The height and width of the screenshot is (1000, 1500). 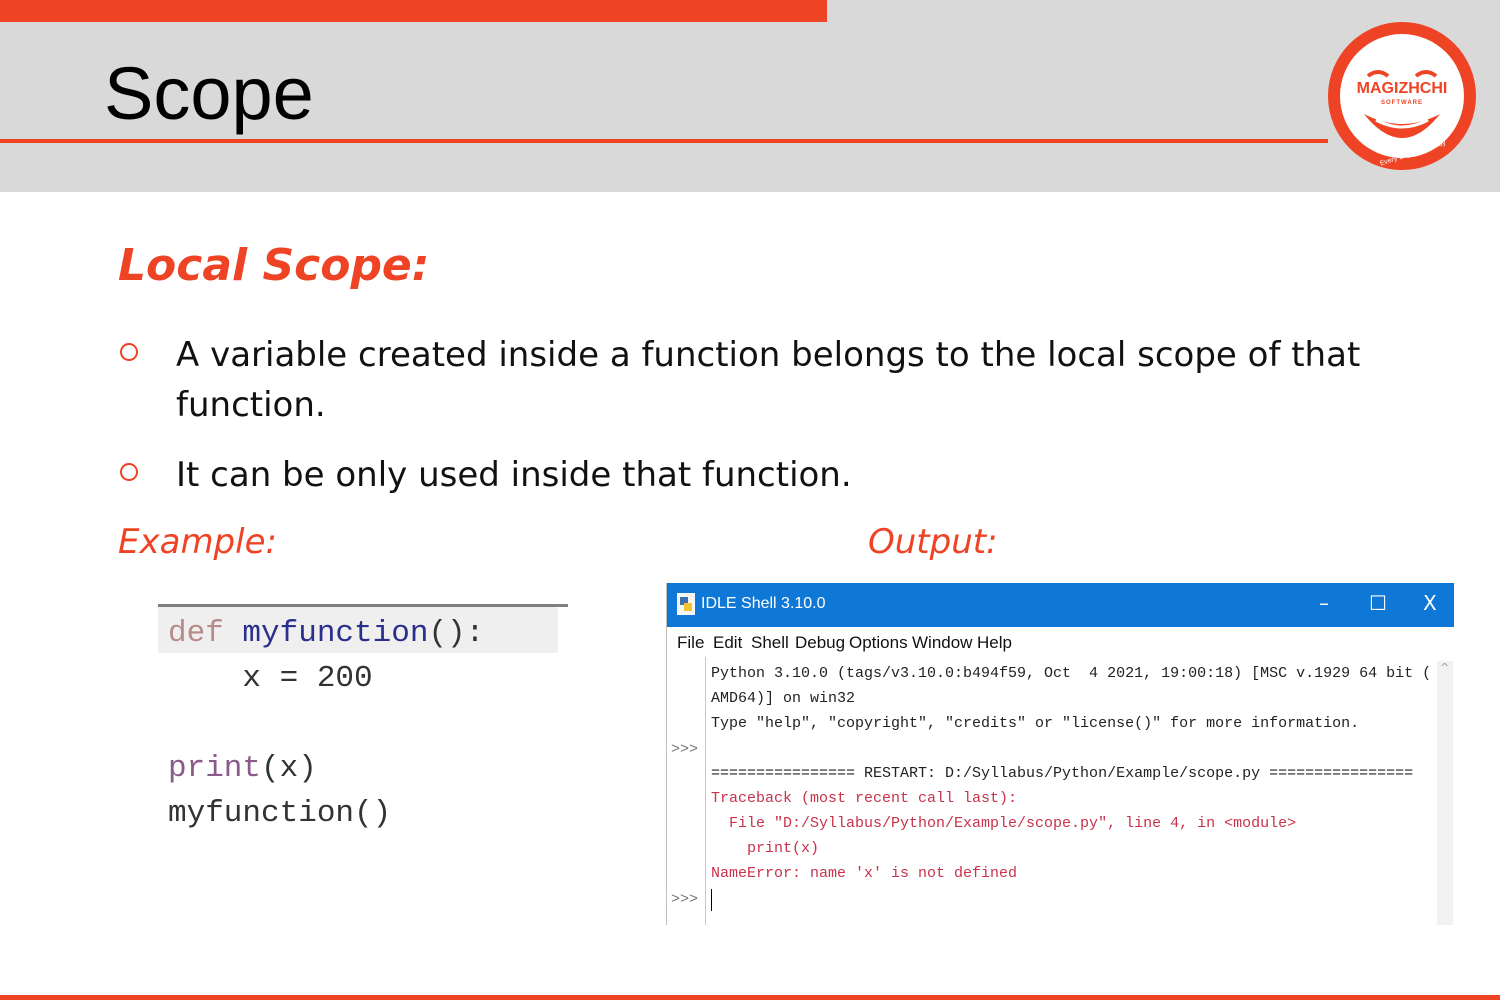 I want to click on top-accent-bar, so click(x=413, y=11).